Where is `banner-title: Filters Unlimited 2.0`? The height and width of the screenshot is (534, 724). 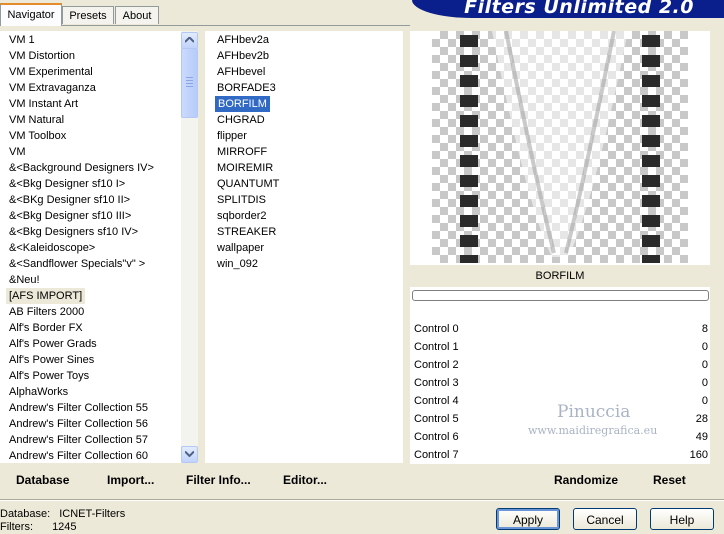 banner-title: Filters Unlimited 2.0 is located at coordinates (579, 9).